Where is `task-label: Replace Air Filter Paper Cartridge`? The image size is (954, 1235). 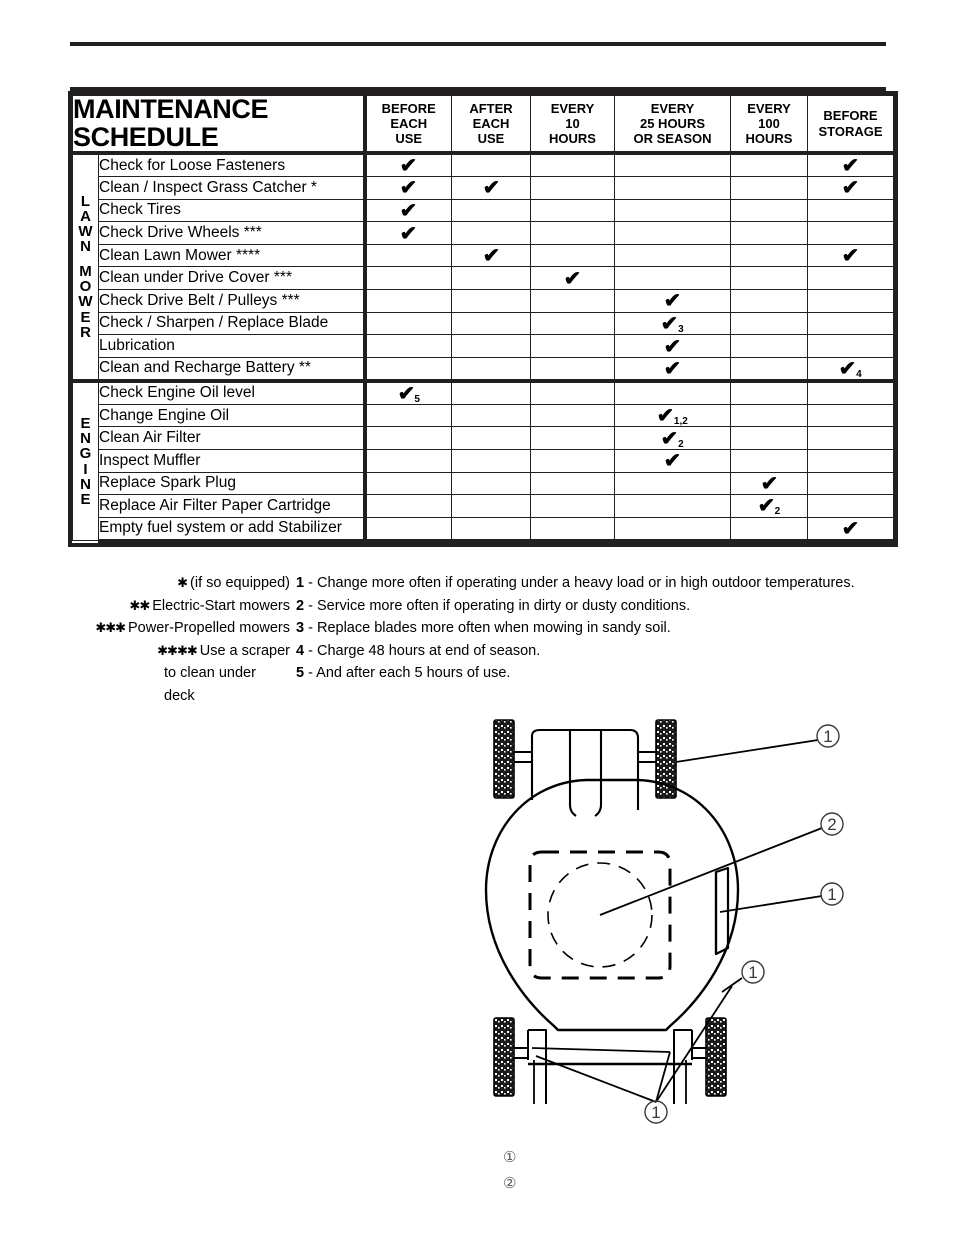 task-label: Replace Air Filter Paper Cartridge is located at coordinates (232, 506).